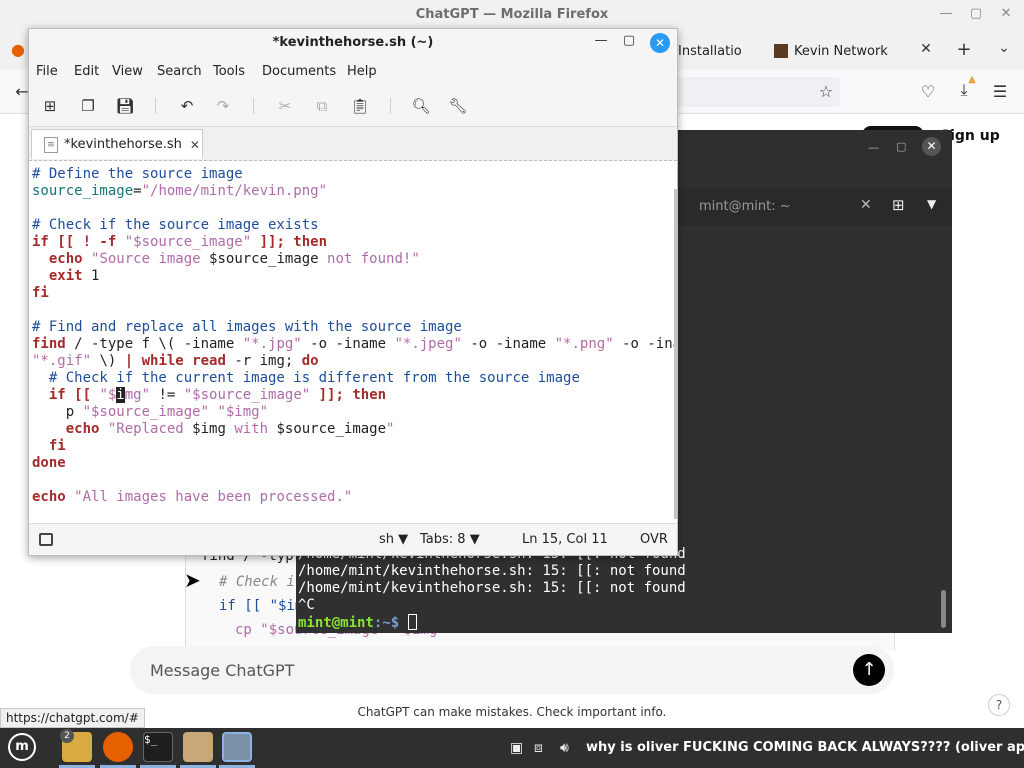  Describe the element at coordinates (564, 748) in the screenshot. I see `volume-tray-icon: 🔊︎` at that location.